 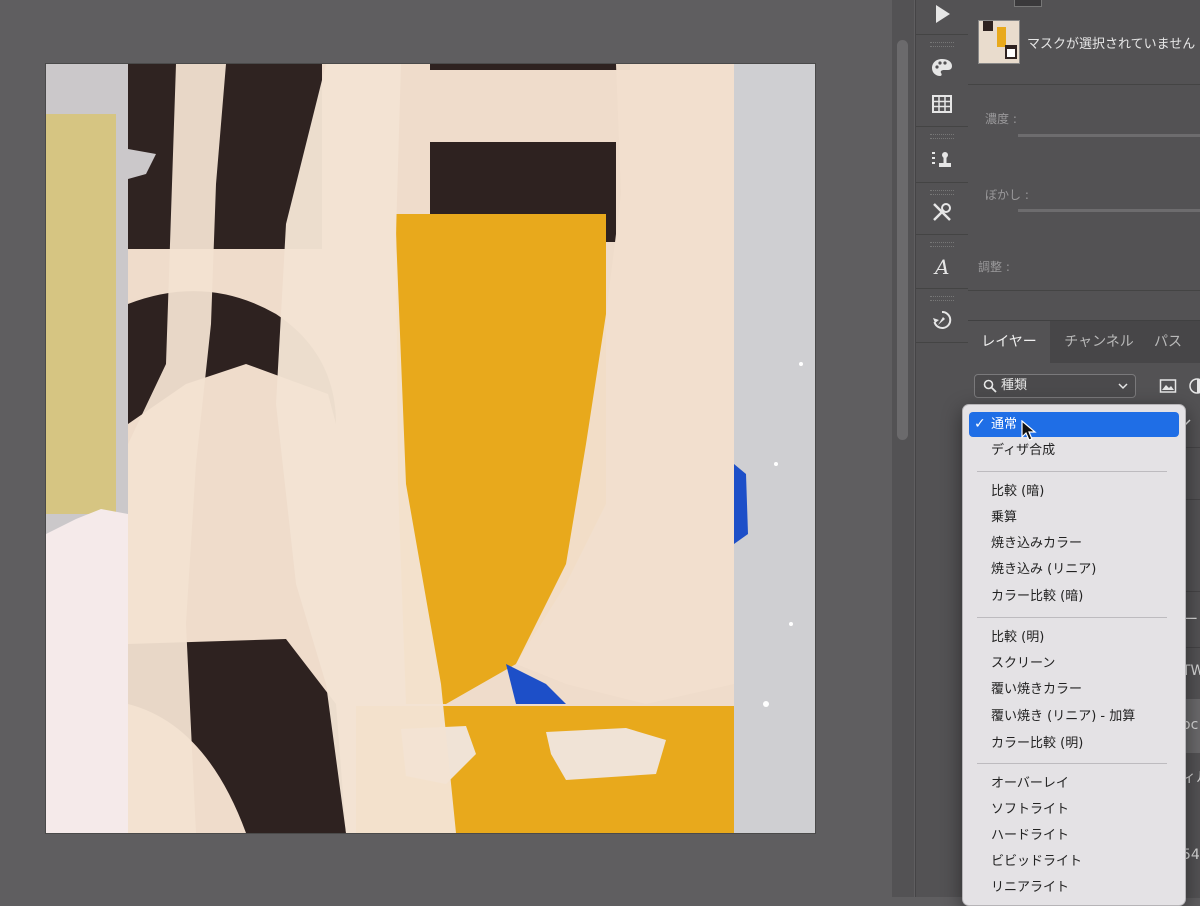 What do you see at coordinates (1074, 450) in the screenshot?
I see `blend-mode-dissolve: ディザ合成` at bounding box center [1074, 450].